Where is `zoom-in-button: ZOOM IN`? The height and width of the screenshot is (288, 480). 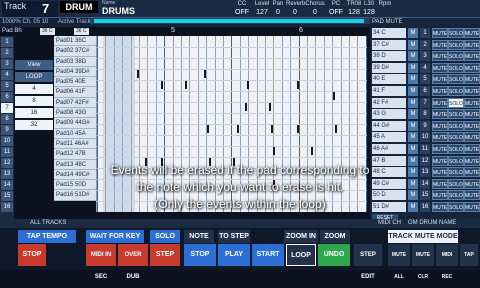
zoom-in-button: ZOOM IN is located at coordinates (301, 236).